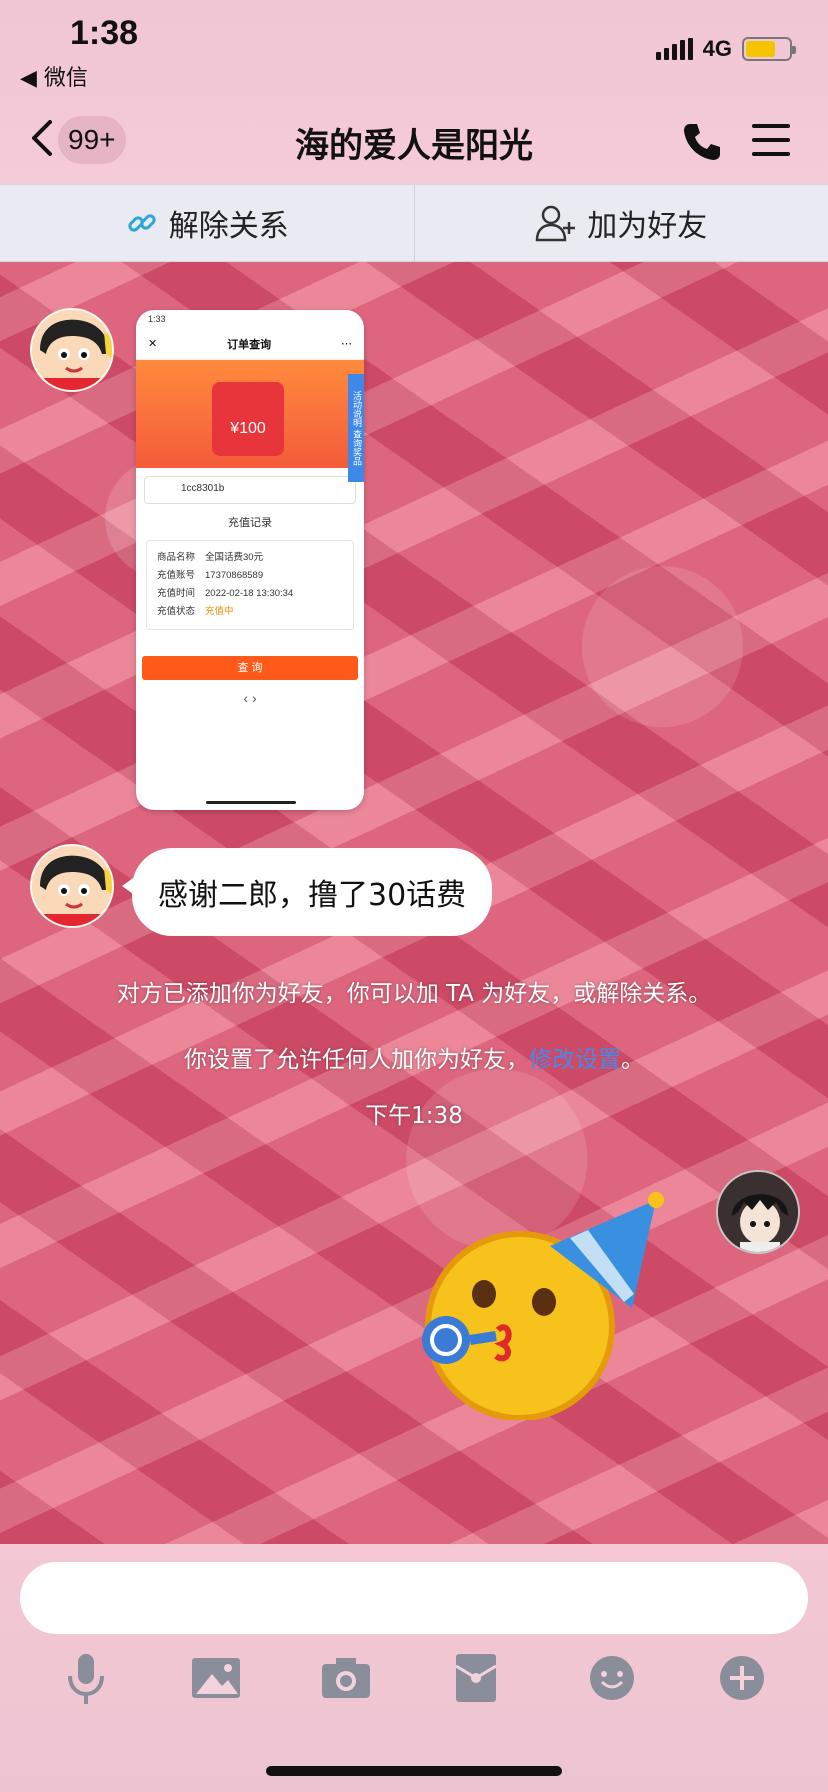 The height and width of the screenshot is (1792, 828). What do you see at coordinates (769, 49) in the screenshot?
I see `battery-icon` at bounding box center [769, 49].